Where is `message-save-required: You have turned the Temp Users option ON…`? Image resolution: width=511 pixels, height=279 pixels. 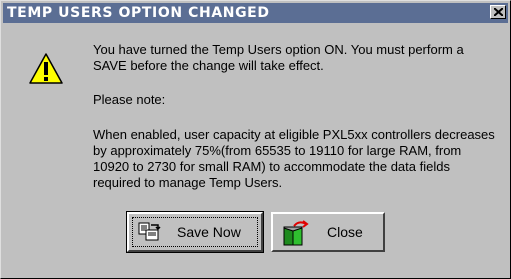
message-save-required: You have turned the Temp Users option ON… is located at coordinates (278, 57).